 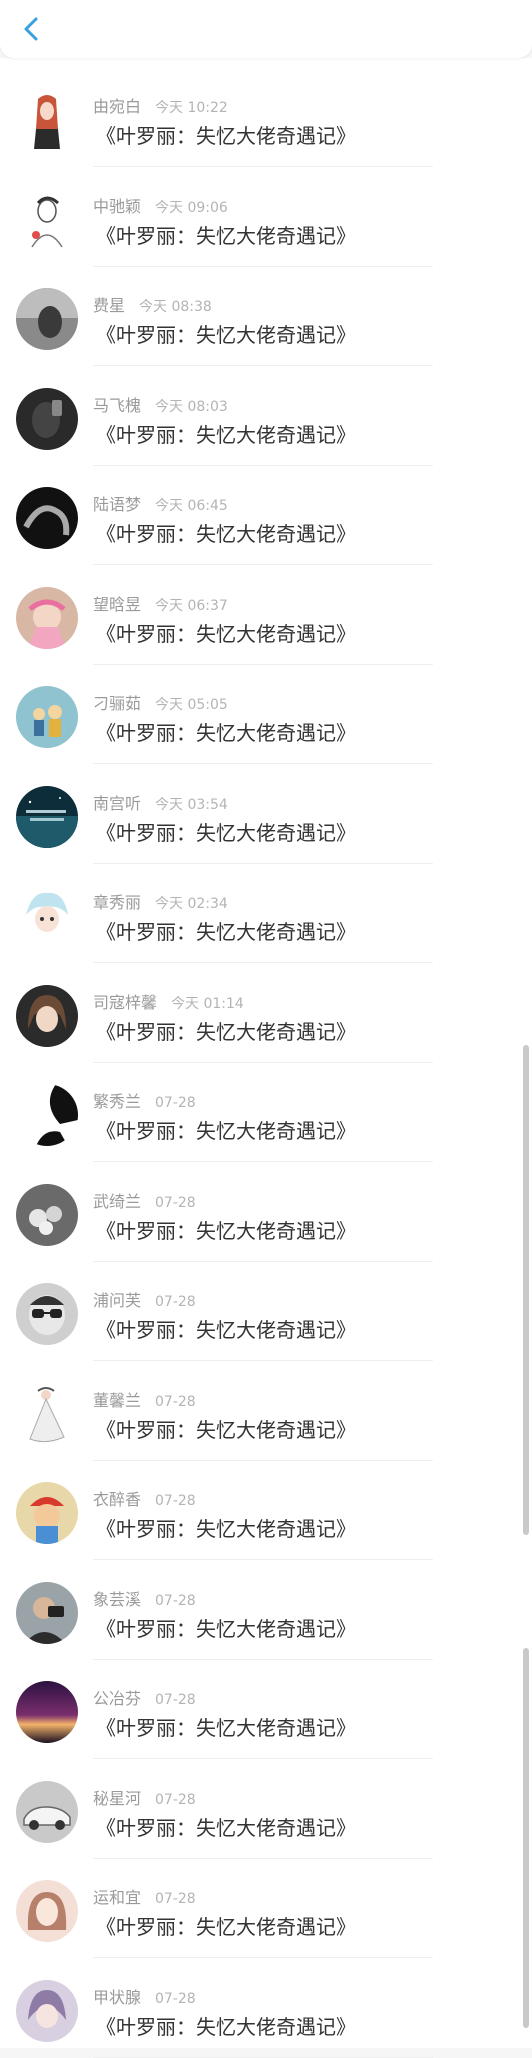 What do you see at coordinates (266, 1908) in the screenshot?
I see `message-row: 运和宜 07-28 《叶罗丽：失忆大佬奇遇记》` at bounding box center [266, 1908].